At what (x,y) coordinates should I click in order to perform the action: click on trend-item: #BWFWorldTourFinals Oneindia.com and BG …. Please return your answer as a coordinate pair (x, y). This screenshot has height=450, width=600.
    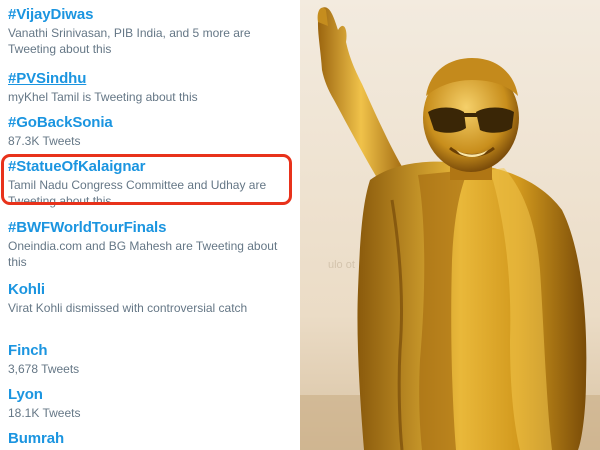
    Looking at the image, I should click on (153, 244).